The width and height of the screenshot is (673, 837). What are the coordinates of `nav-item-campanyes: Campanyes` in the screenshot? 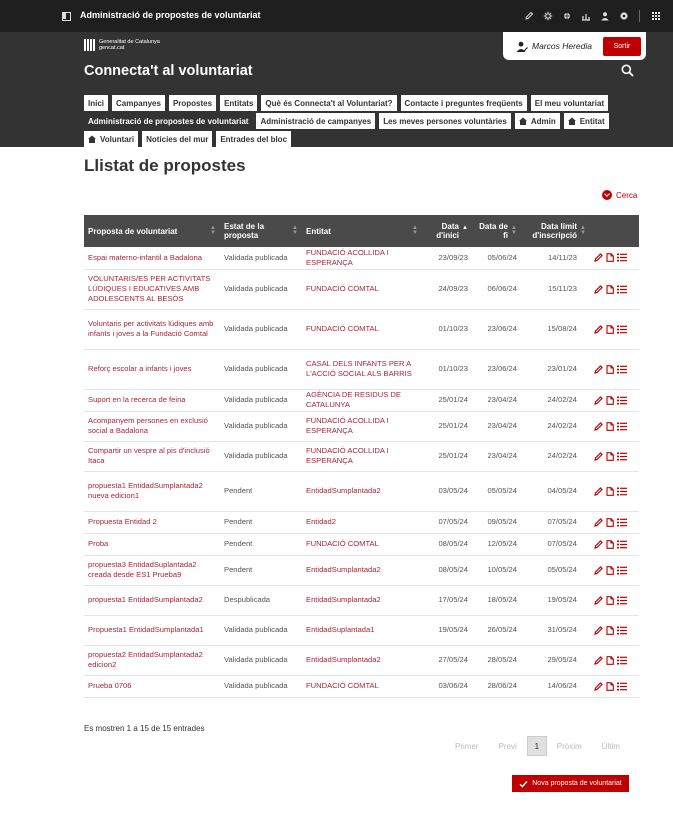 It's located at (139, 103).